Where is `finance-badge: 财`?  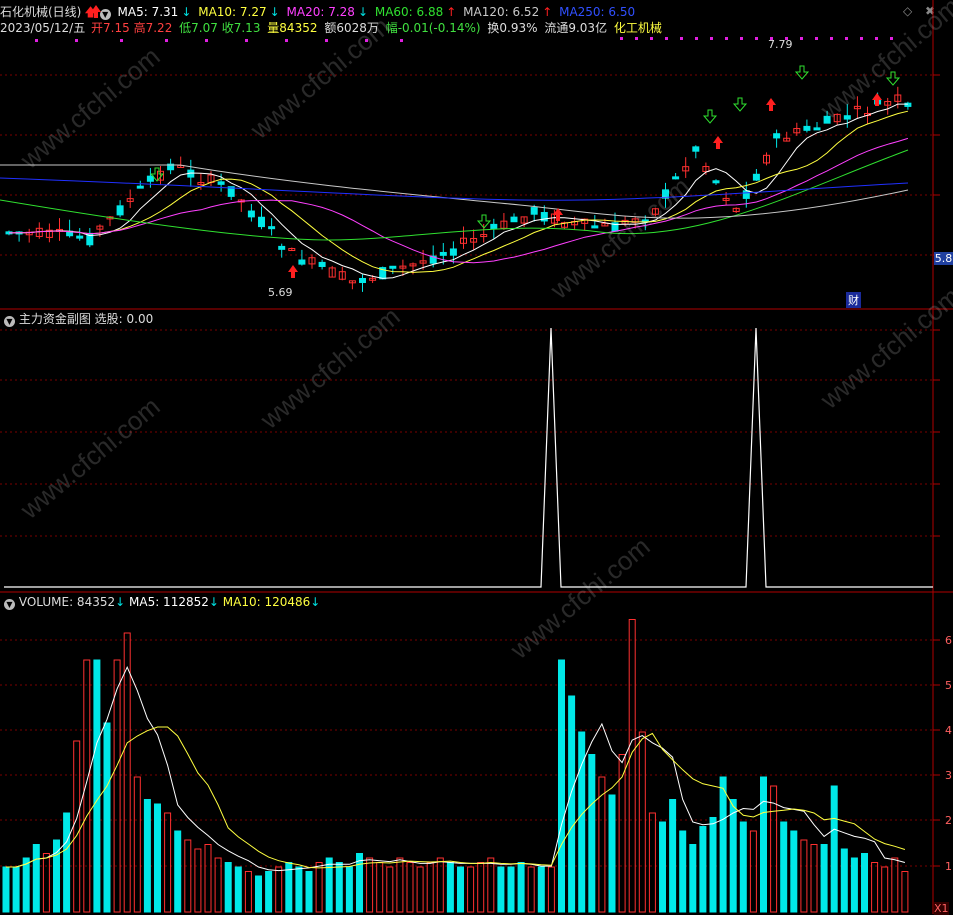
finance-badge: 财 is located at coordinates (853, 300).